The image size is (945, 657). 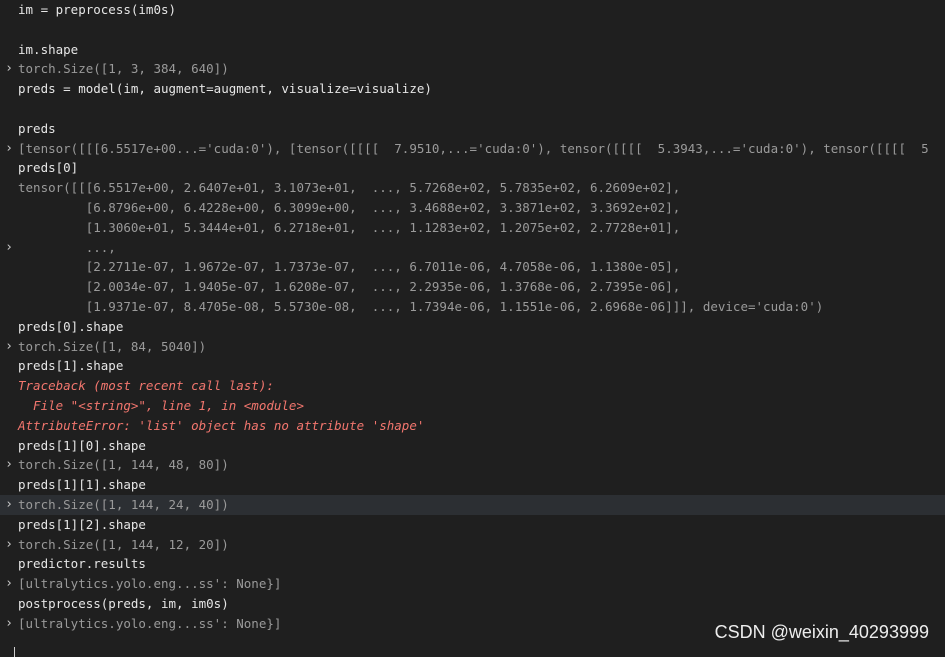 What do you see at coordinates (472, 69) in the screenshot?
I see `console-output-line: › torch.Size([1, 3, 384, 640])` at bounding box center [472, 69].